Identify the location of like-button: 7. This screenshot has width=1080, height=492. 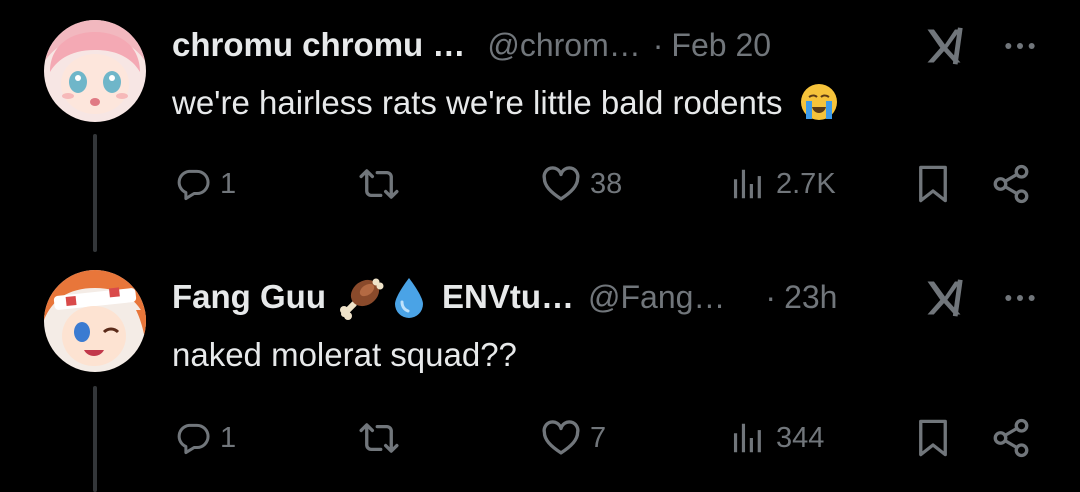
(573, 438).